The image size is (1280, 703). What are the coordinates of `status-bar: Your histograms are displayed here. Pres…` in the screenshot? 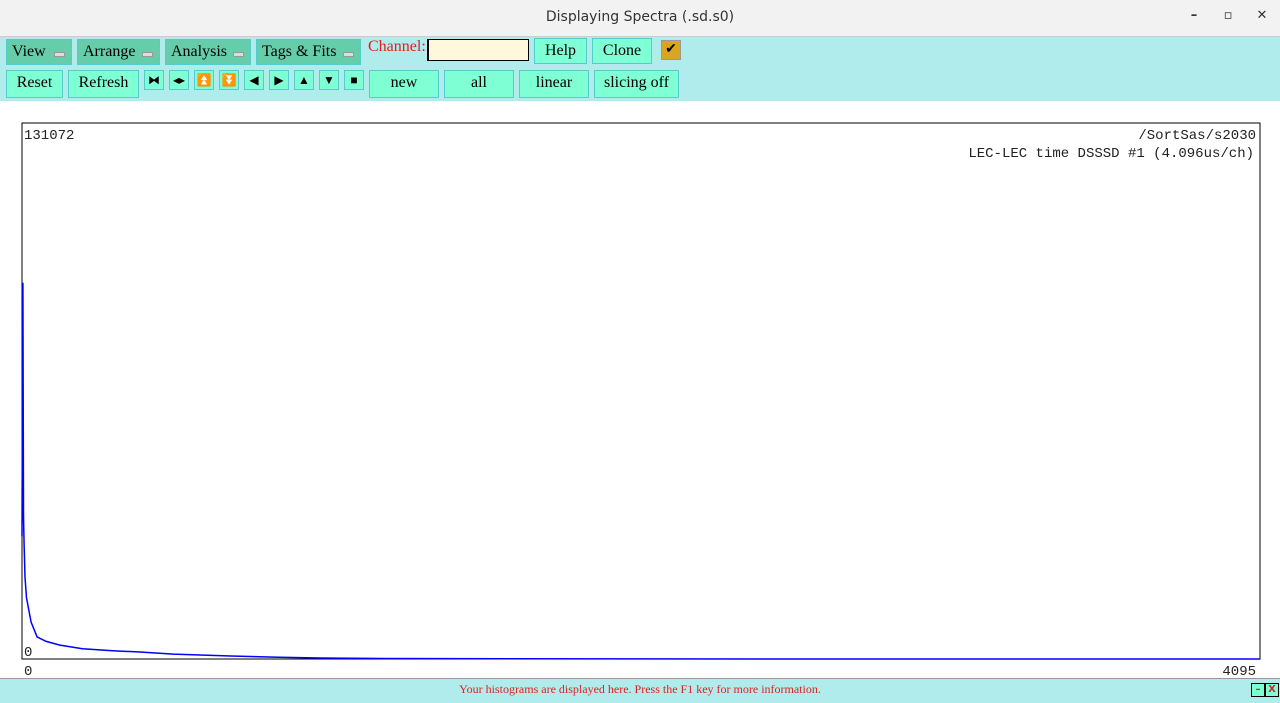 It's located at (640, 690).